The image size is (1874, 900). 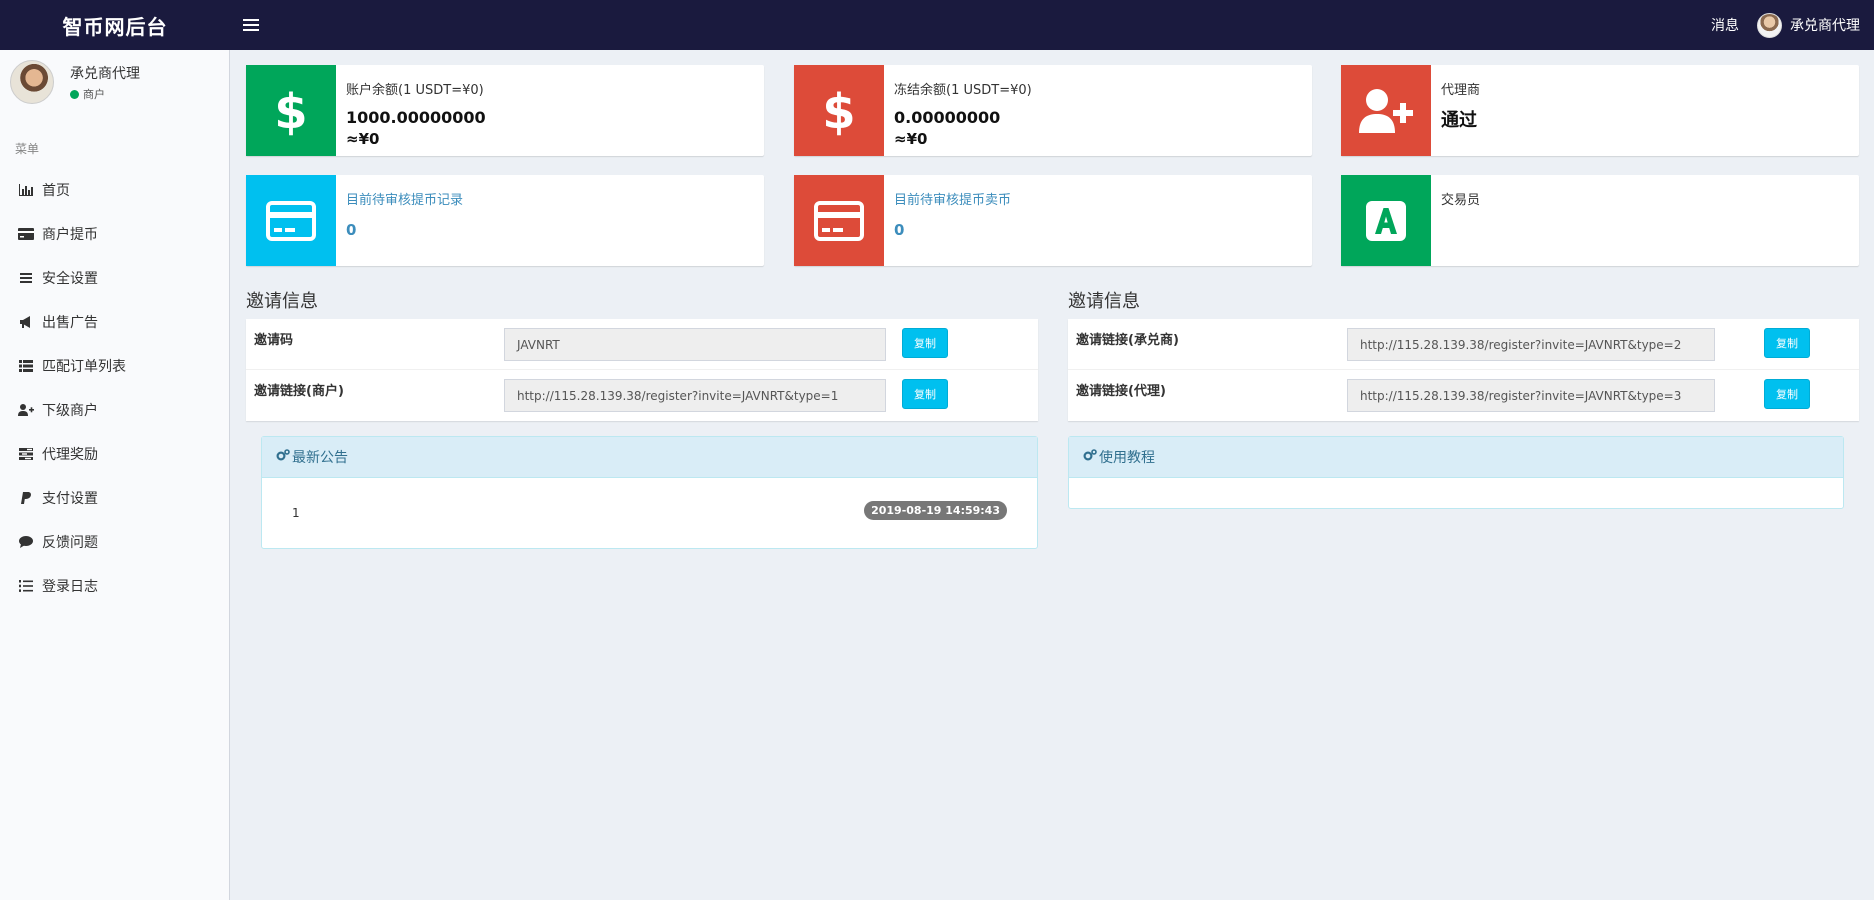 I want to click on pending-withdraw-sell-box: 目前待审核提币卖币 0, so click(x=1053, y=220).